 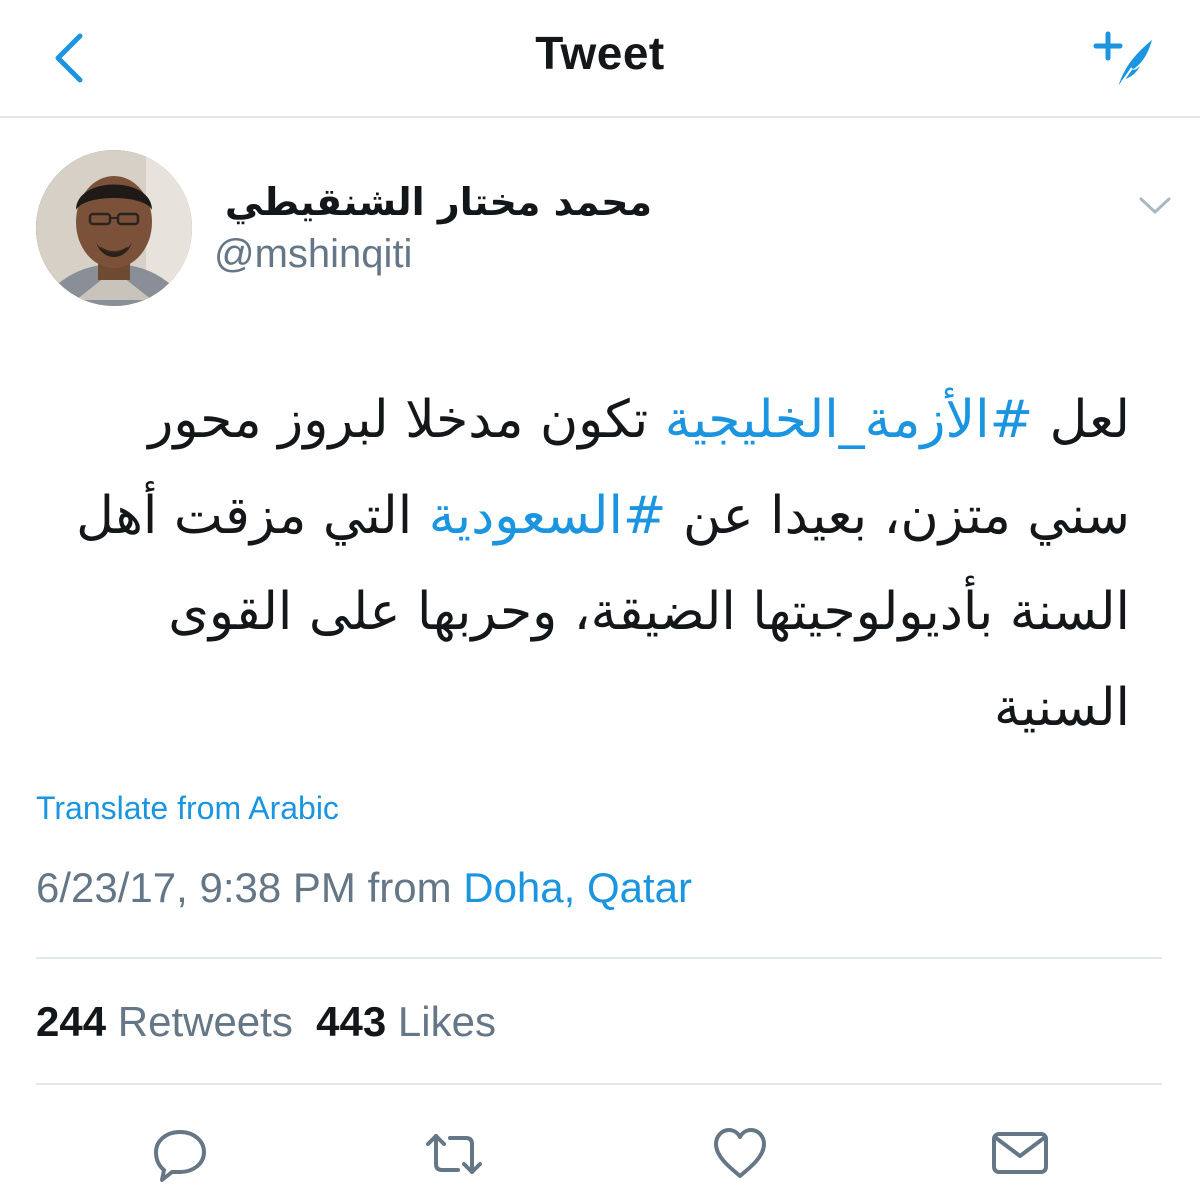 I want to click on tweet-text-segment: لعل, so click(x=1081, y=420).